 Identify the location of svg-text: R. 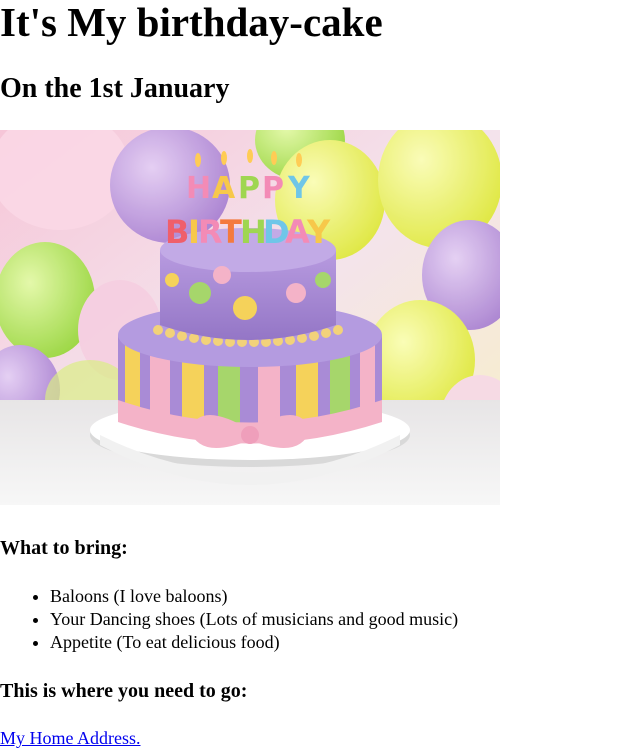
(210, 232).